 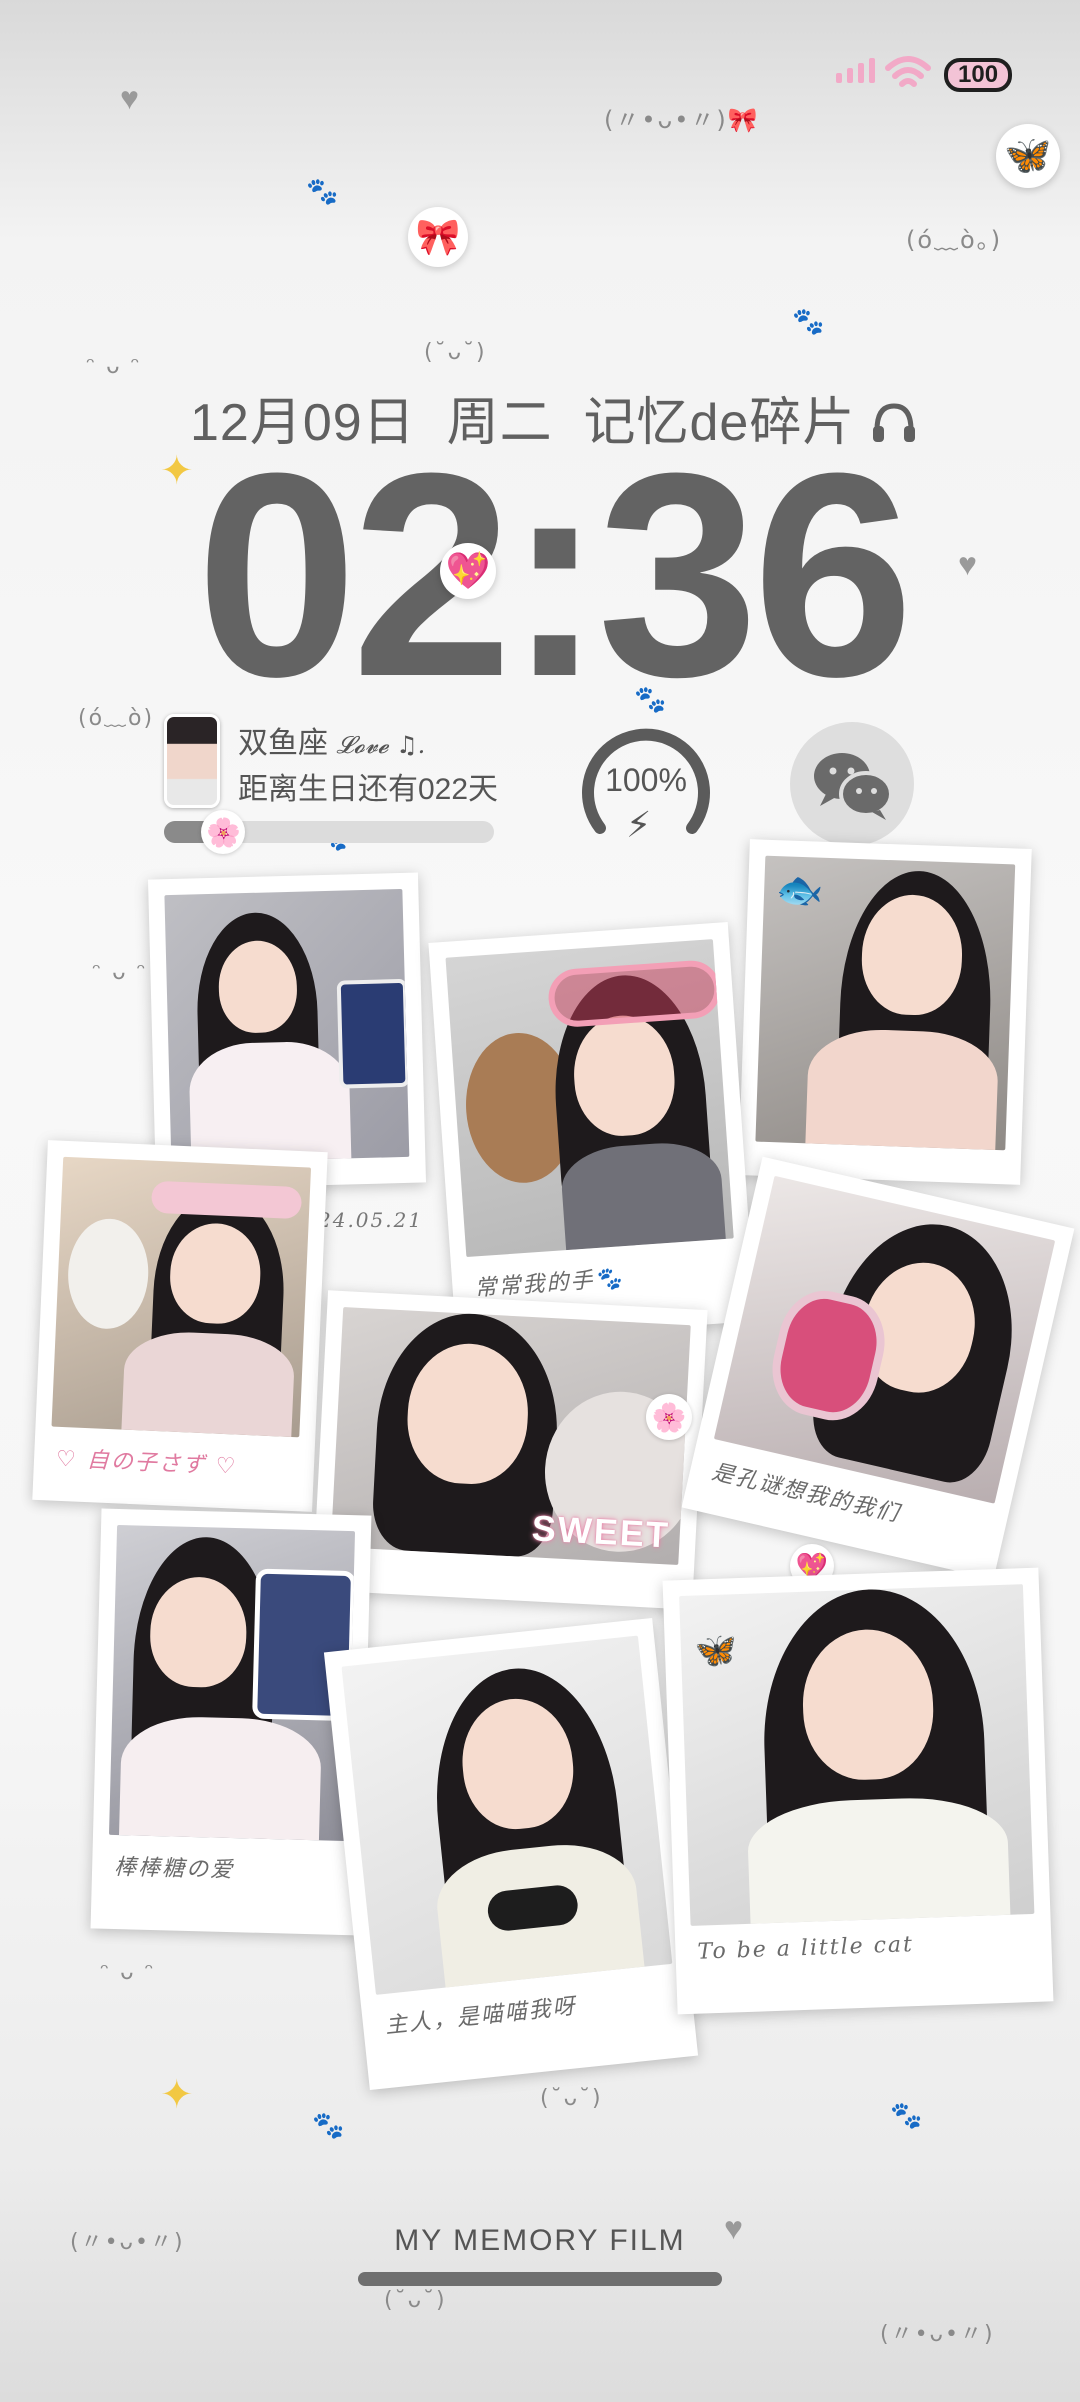 What do you see at coordinates (885, 1012) in the screenshot?
I see `polaroid-photo: 🐟` at bounding box center [885, 1012].